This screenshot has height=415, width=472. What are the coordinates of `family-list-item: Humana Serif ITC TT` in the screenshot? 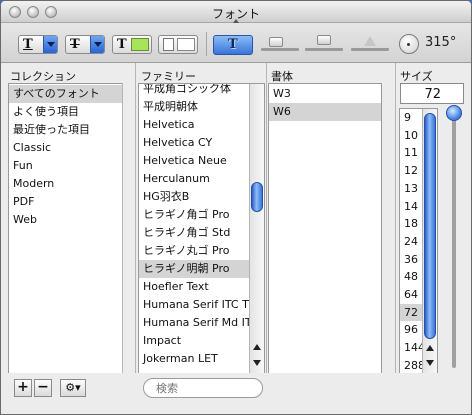 It's located at (194, 305).